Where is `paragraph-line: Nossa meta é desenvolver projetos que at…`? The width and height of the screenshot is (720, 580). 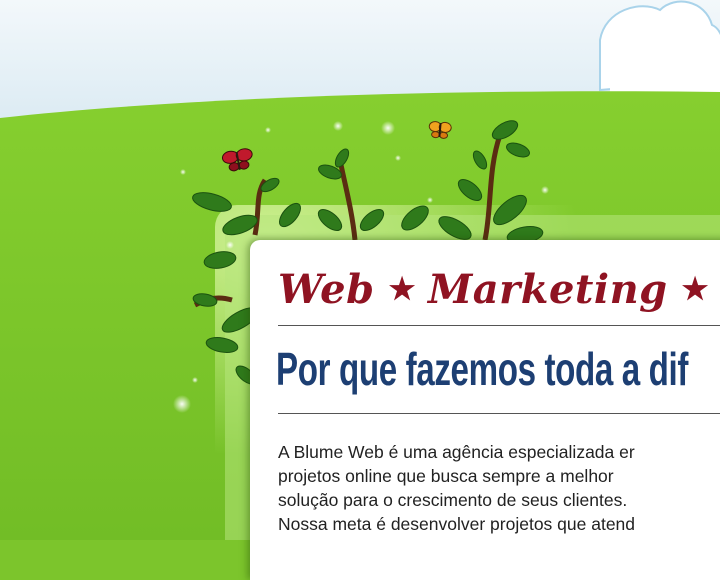
paragraph-line: Nossa meta é desenvolver projetos que at… is located at coordinates (457, 524).